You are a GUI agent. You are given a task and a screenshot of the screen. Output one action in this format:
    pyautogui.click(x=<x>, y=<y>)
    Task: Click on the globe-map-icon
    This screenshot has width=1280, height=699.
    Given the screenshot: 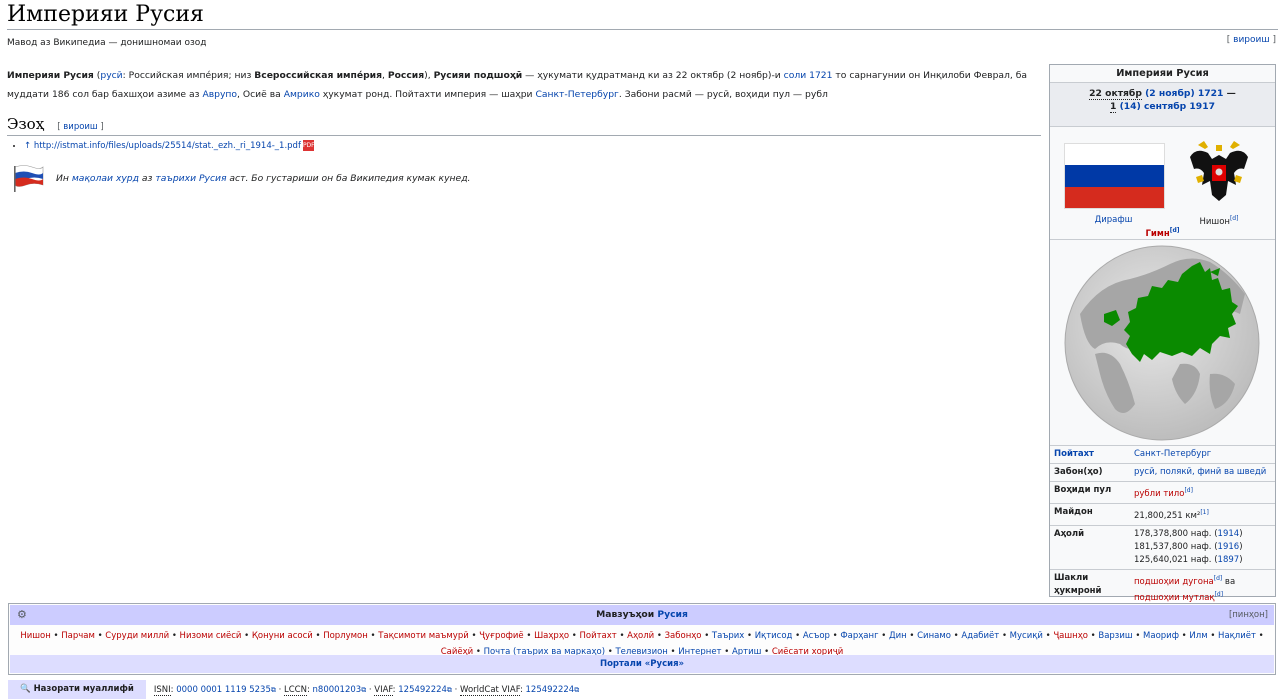 What is the action you would take?
    pyautogui.click(x=1162, y=343)
    